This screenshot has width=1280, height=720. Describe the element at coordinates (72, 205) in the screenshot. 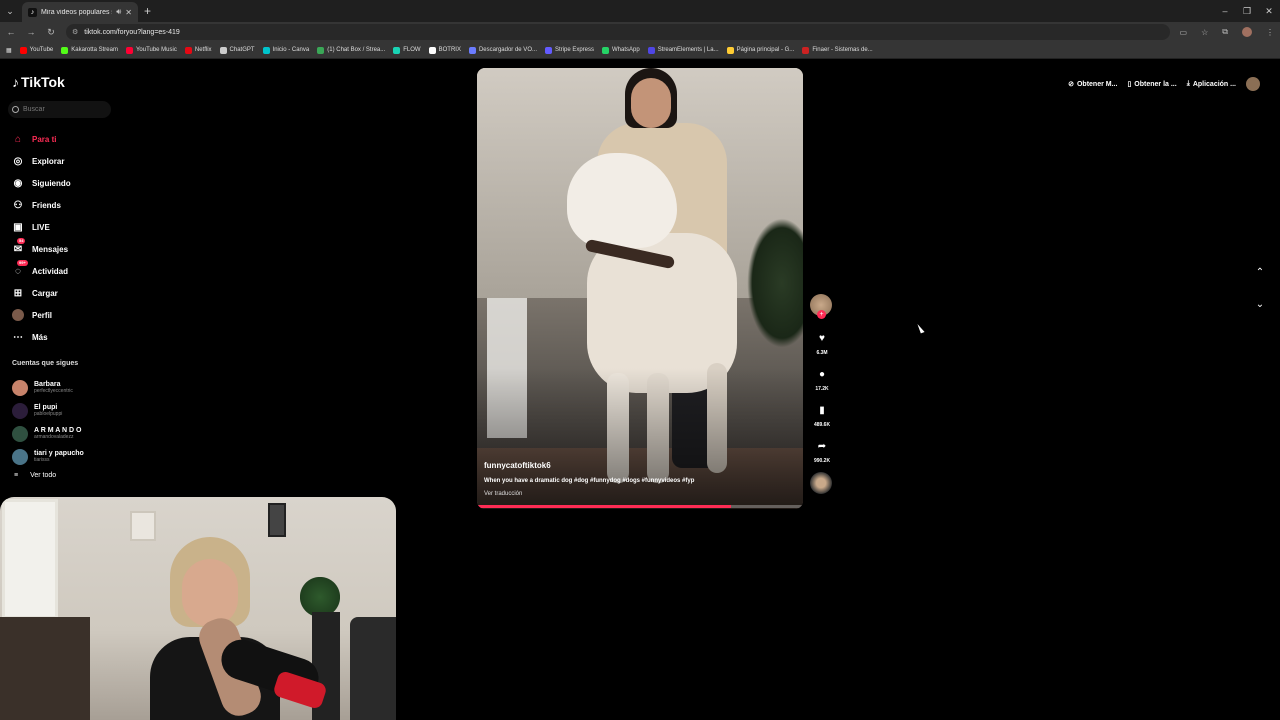

I see `sidebar-item-friends: ⚇ Friends` at that location.